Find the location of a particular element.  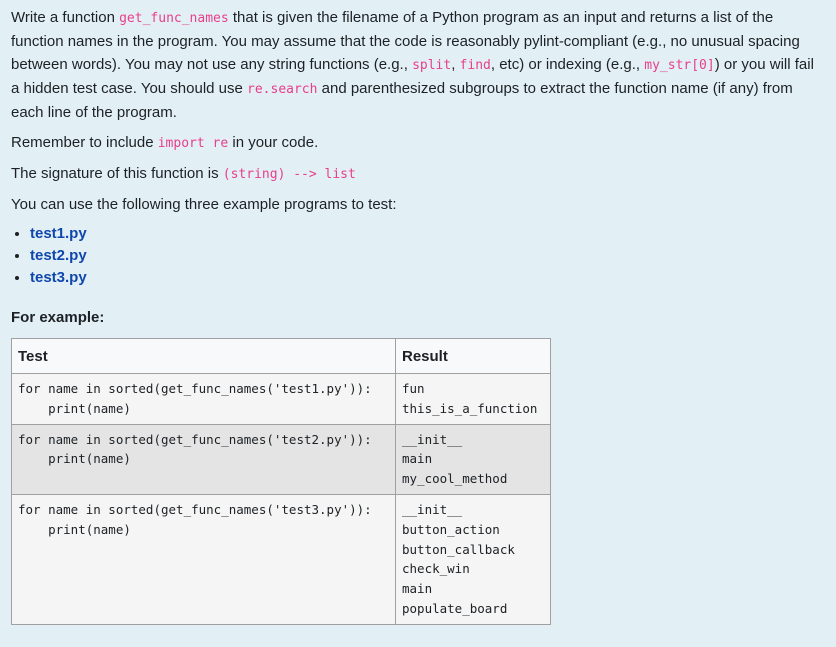

inline-code: re.search is located at coordinates (282, 89).